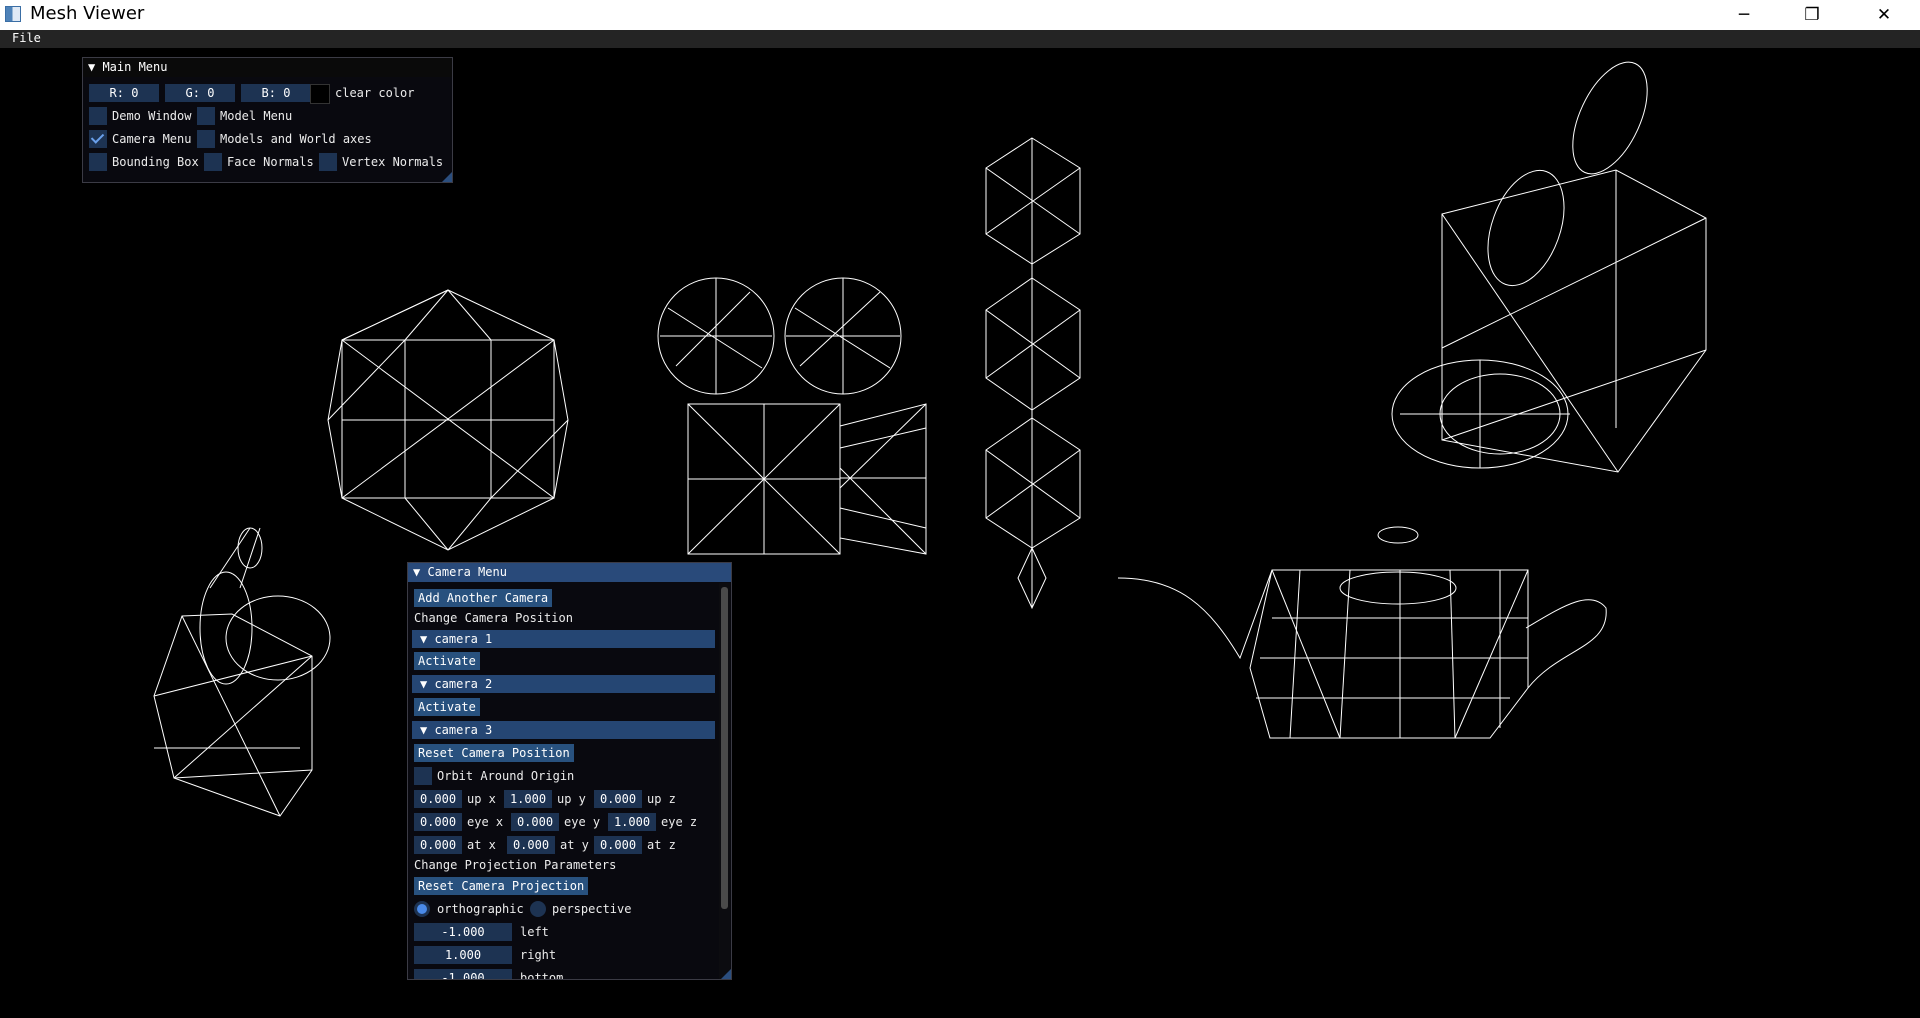 This screenshot has height=1018, width=1920. What do you see at coordinates (267, 67) in the screenshot?
I see `main-menu-title: ▼ Main Menu` at bounding box center [267, 67].